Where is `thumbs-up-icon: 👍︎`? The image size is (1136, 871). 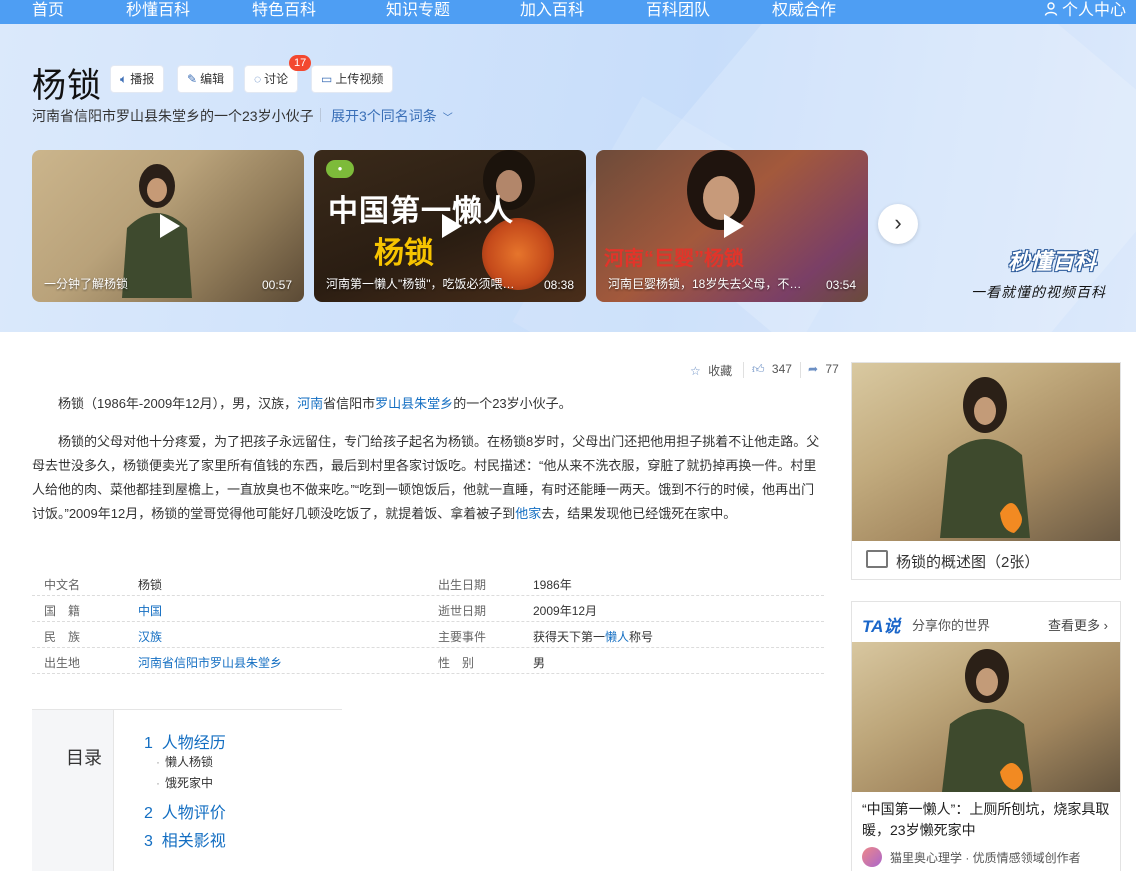 thumbs-up-icon: 👍︎ is located at coordinates (758, 369).